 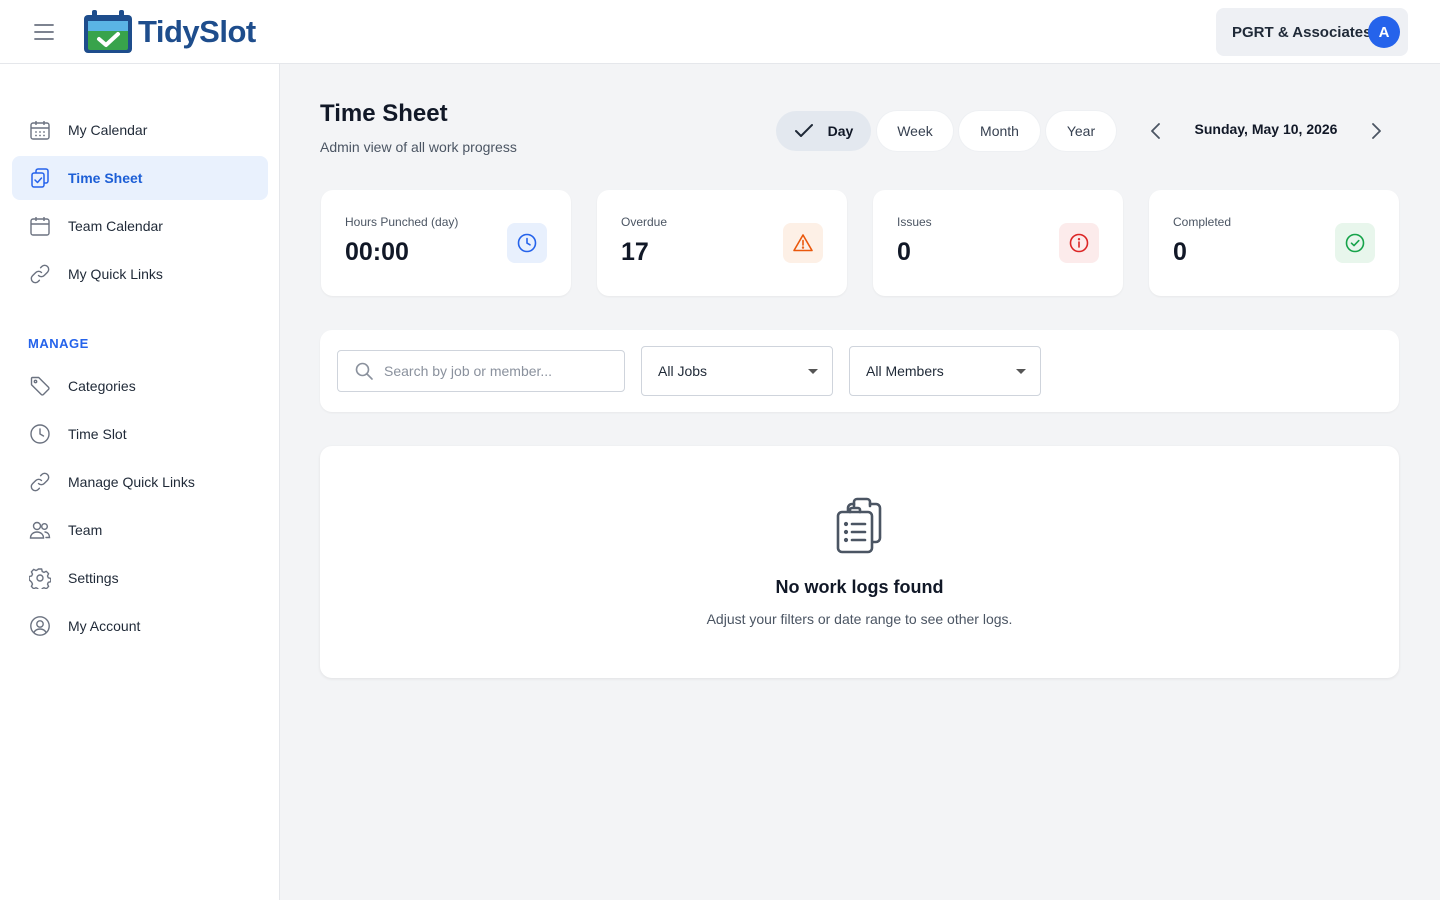 I want to click on tag-icon, so click(x=40, y=386).